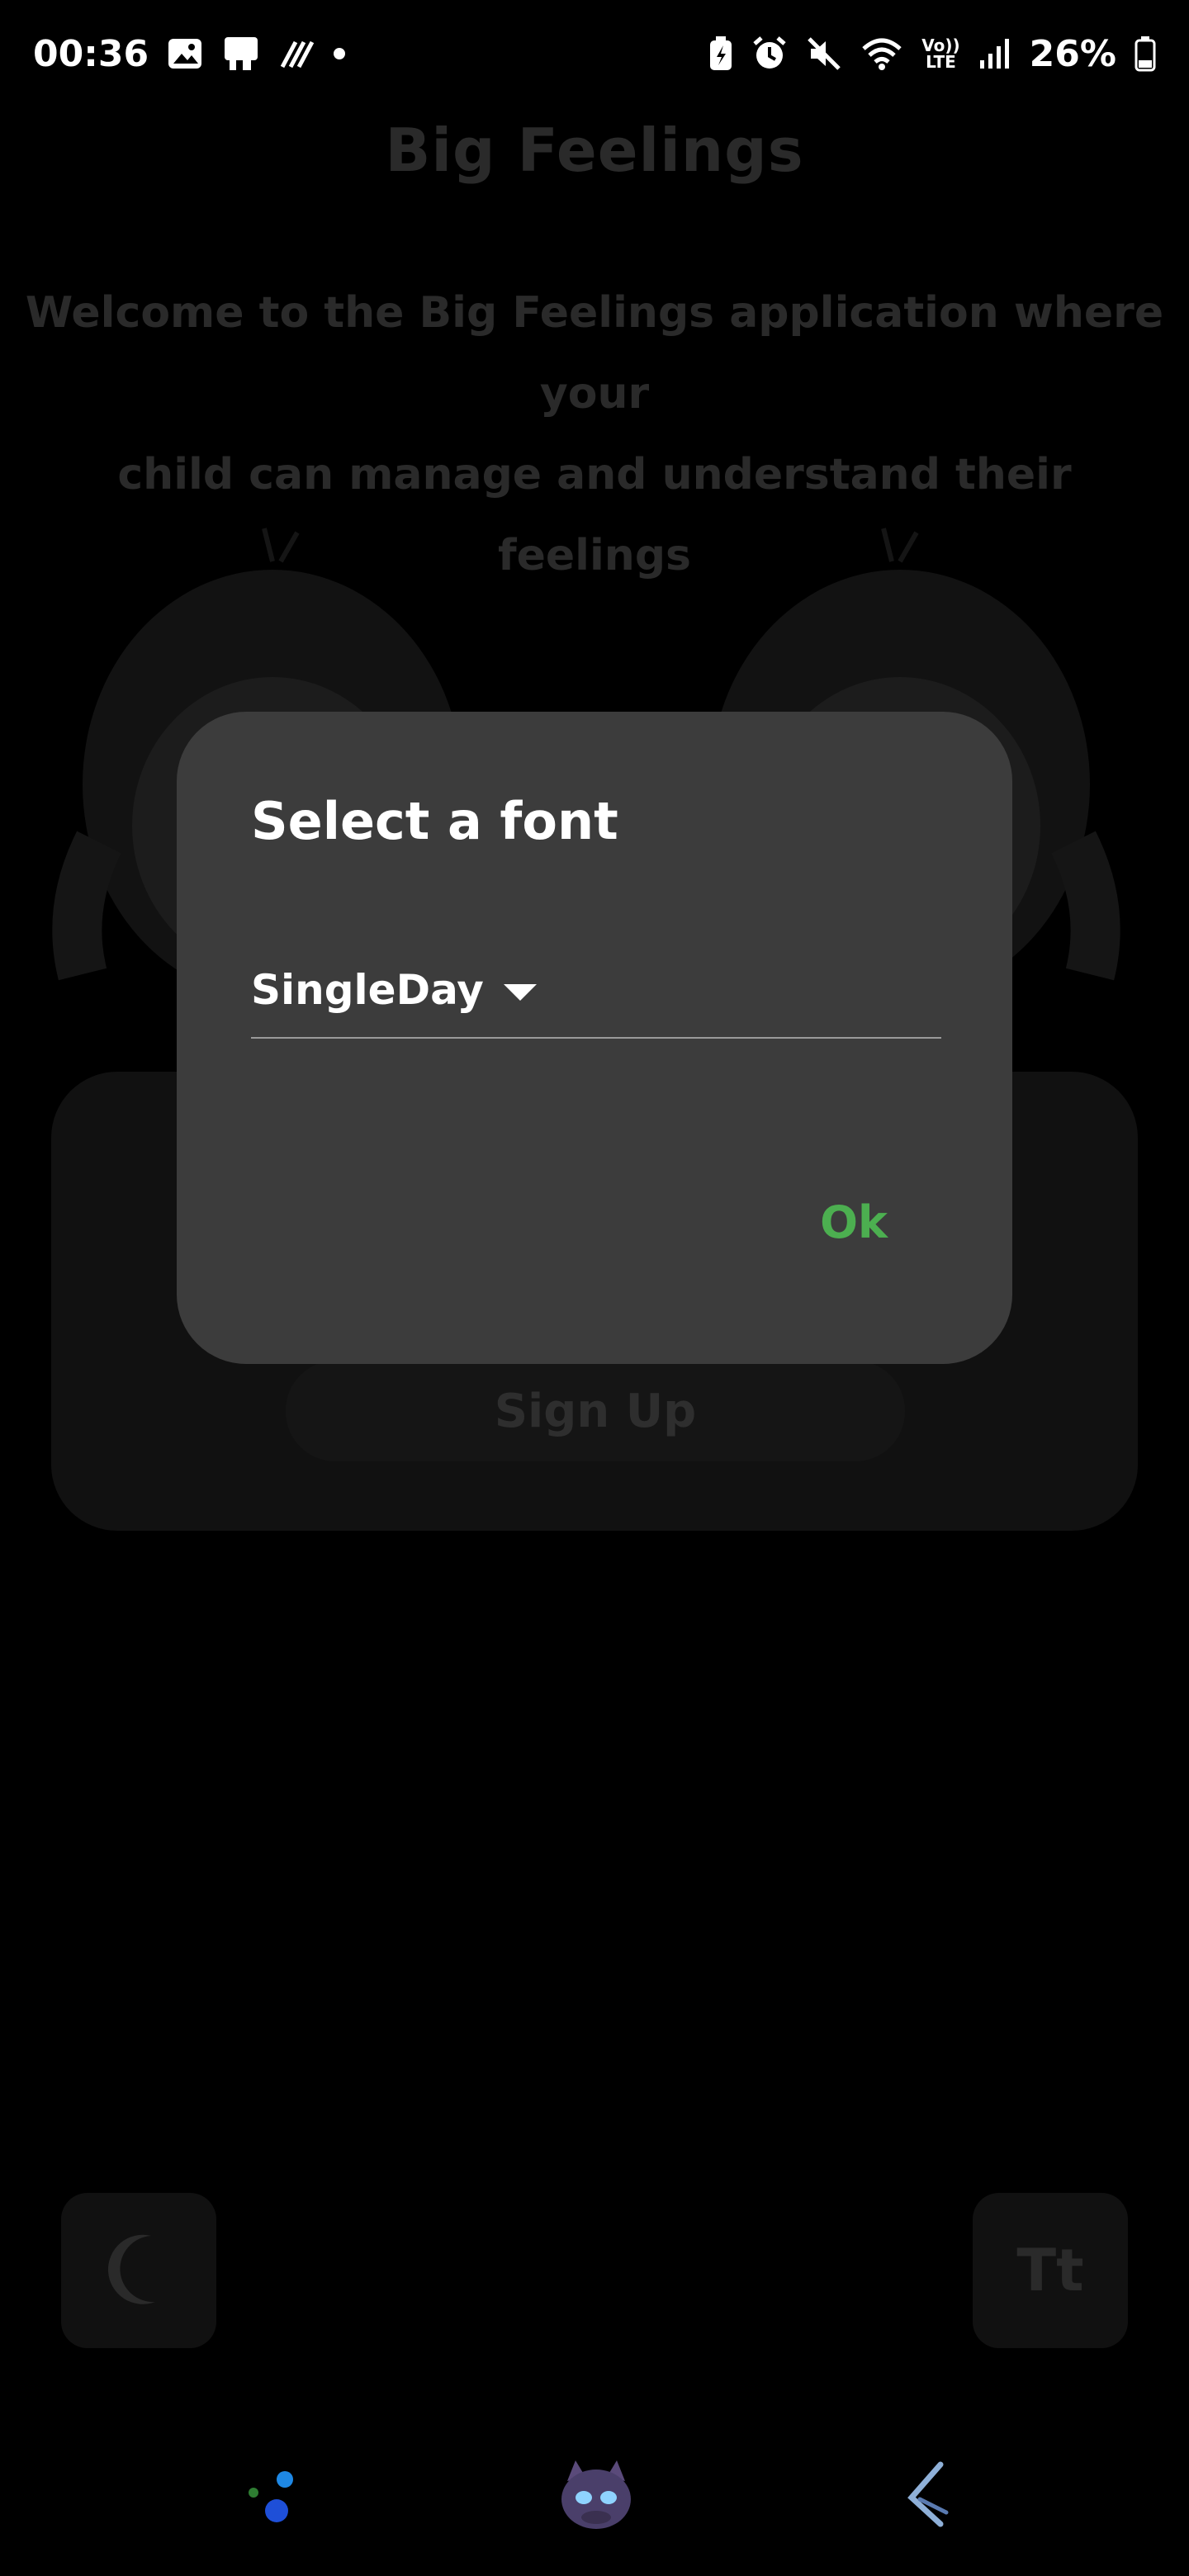 The width and height of the screenshot is (1189, 2576). What do you see at coordinates (270, 2493) in the screenshot?
I see `assistant-dots-icon` at bounding box center [270, 2493].